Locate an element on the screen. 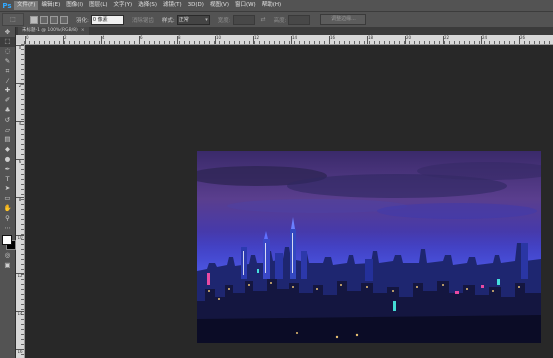  antialias-checkbox: 消除锯齿 is located at coordinates (143, 20).